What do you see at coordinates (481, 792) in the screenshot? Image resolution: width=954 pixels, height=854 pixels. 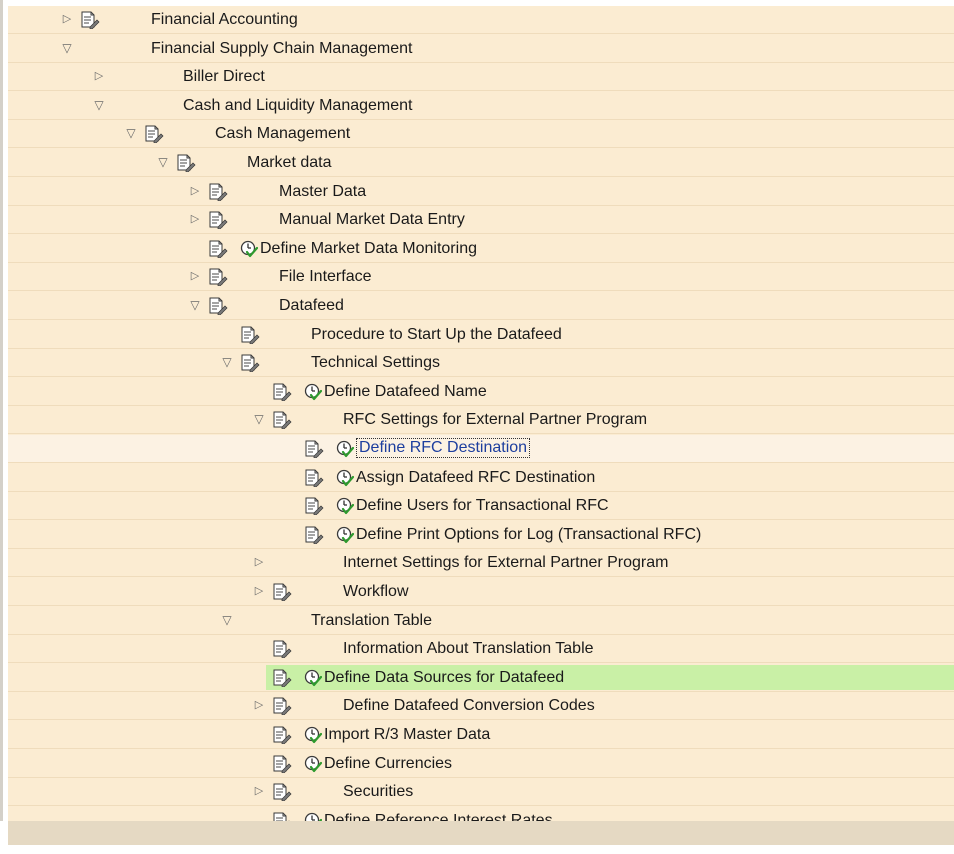 I see `tree-row: ▷ Securities` at bounding box center [481, 792].